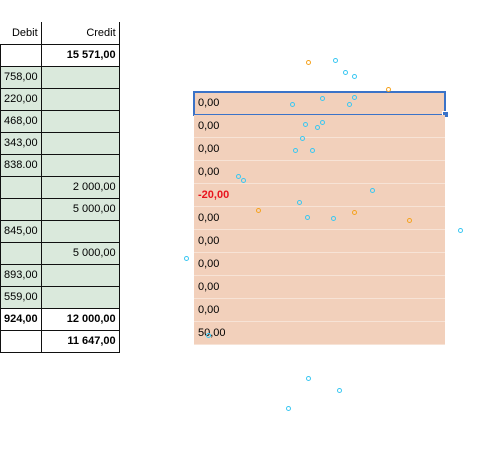 The width and height of the screenshot is (489, 471). I want to click on credit-cell: 12 000,00, so click(80, 319).